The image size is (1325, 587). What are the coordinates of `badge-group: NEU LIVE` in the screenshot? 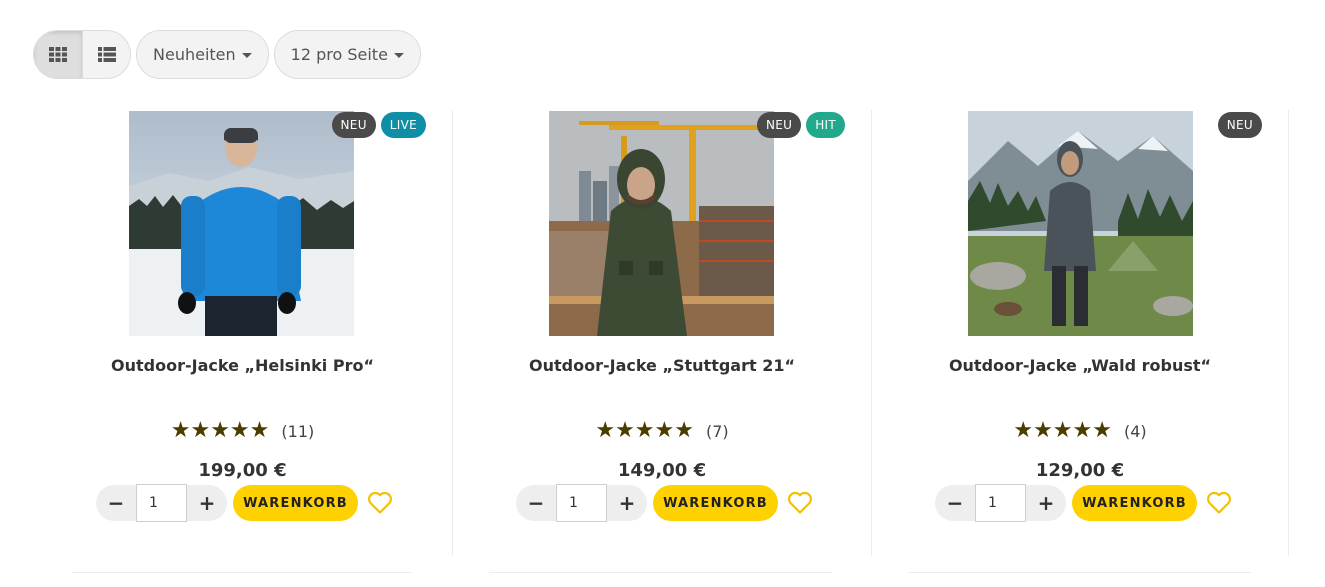 It's located at (378, 125).